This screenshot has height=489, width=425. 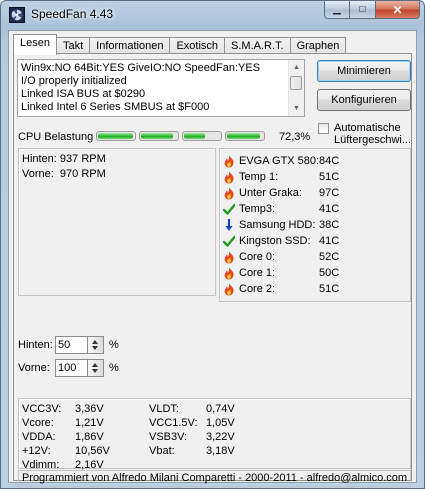 I want to click on down-arrow-icon, so click(x=229, y=225).